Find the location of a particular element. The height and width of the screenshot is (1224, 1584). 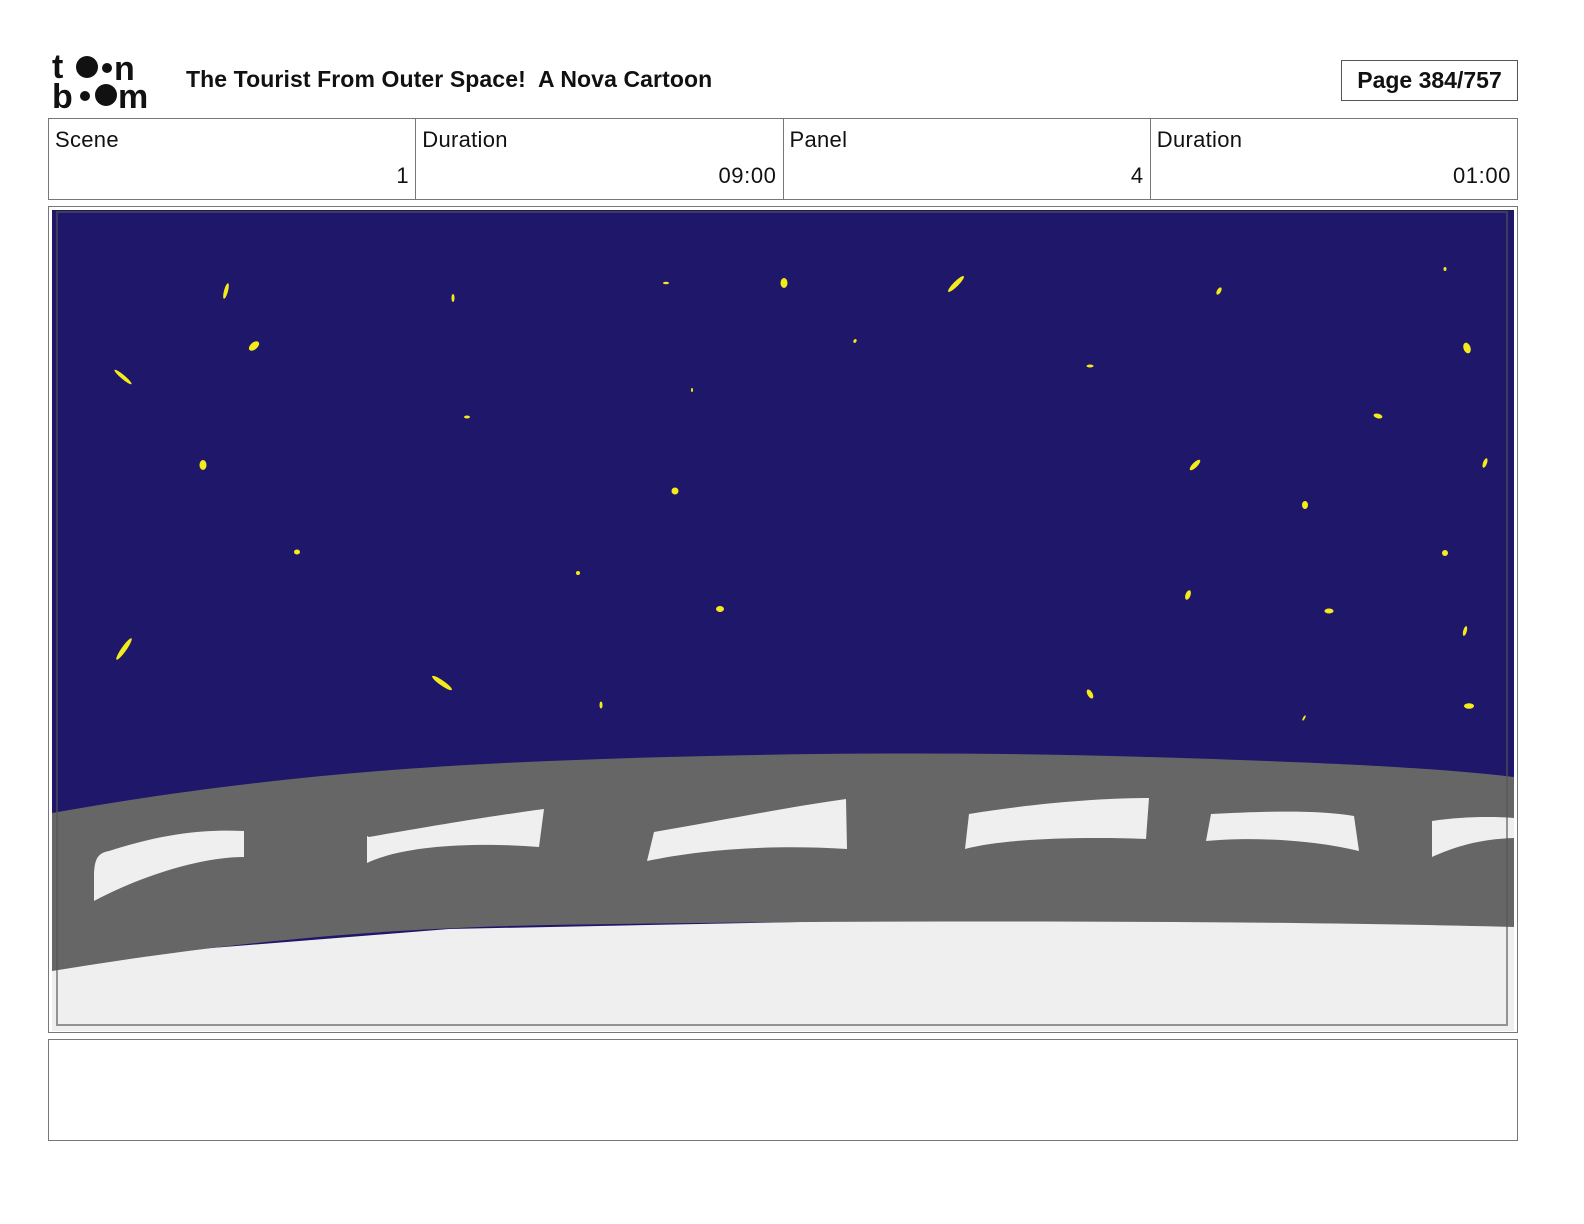

scene-value: 1 is located at coordinates (403, 175).